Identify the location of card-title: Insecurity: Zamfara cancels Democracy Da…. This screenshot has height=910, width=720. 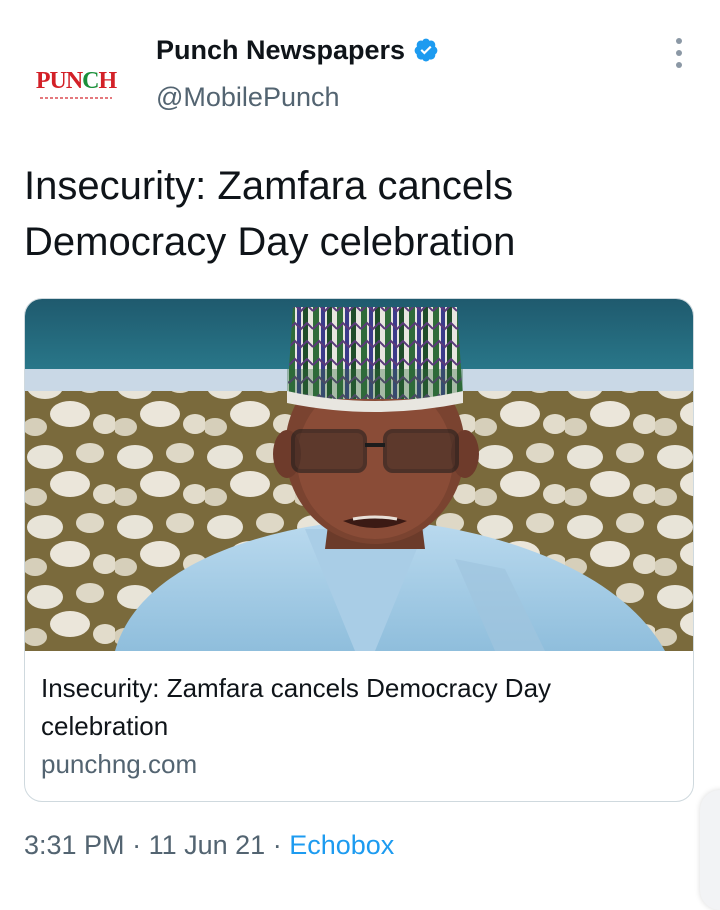
(356, 707).